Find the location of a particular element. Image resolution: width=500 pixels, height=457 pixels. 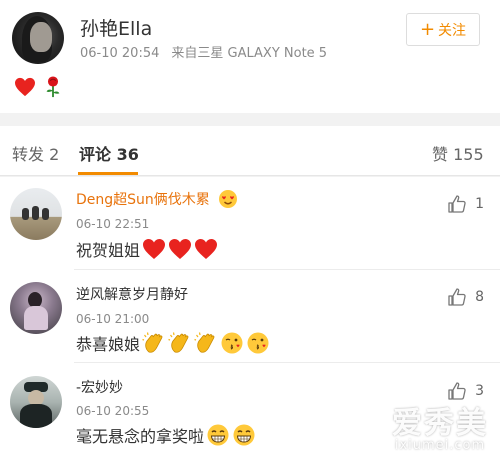

comment-text: 恭喜娘娘 is located at coordinates (173, 343).